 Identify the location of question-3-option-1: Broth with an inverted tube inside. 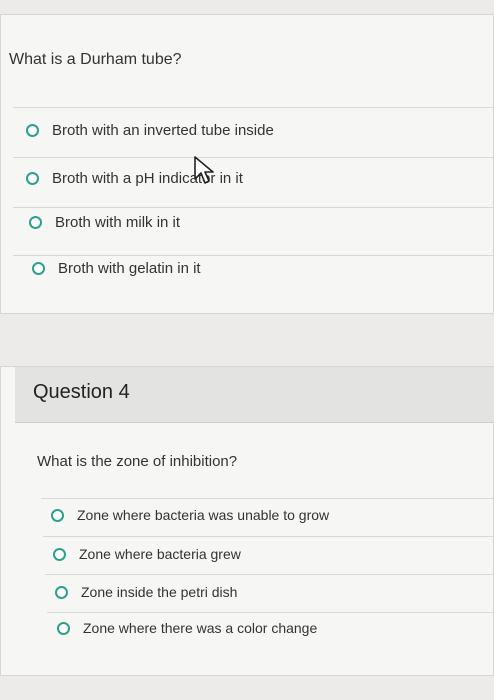
(150, 130).